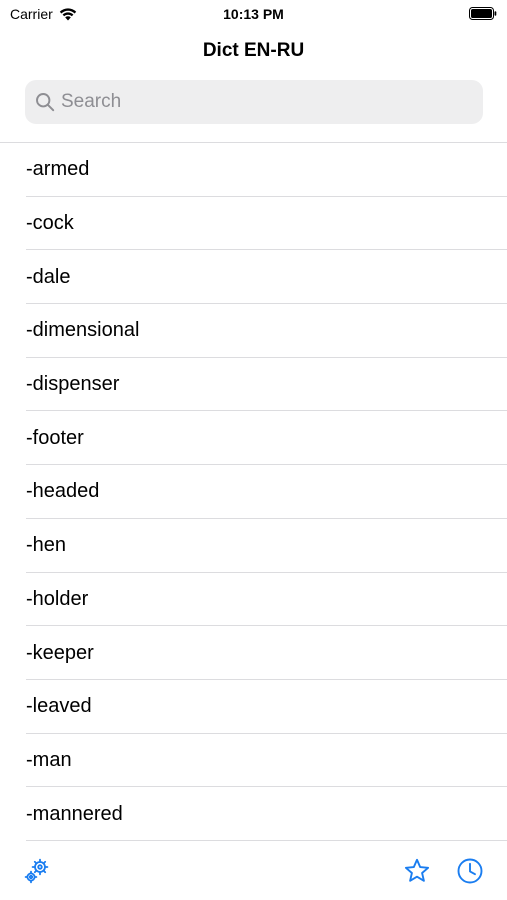 This screenshot has height=900, width=507. I want to click on list-item-label: -footer, so click(55, 437).